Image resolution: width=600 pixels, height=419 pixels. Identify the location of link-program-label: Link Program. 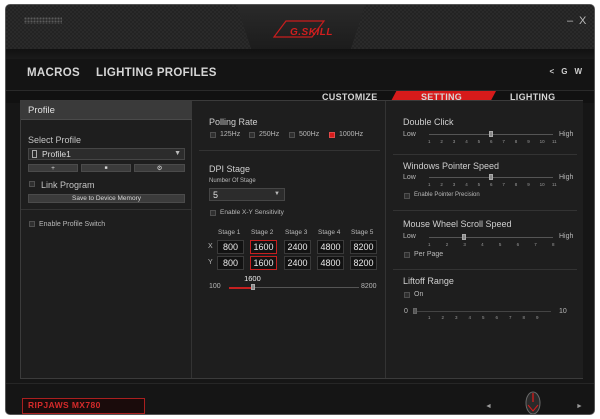
(68, 185).